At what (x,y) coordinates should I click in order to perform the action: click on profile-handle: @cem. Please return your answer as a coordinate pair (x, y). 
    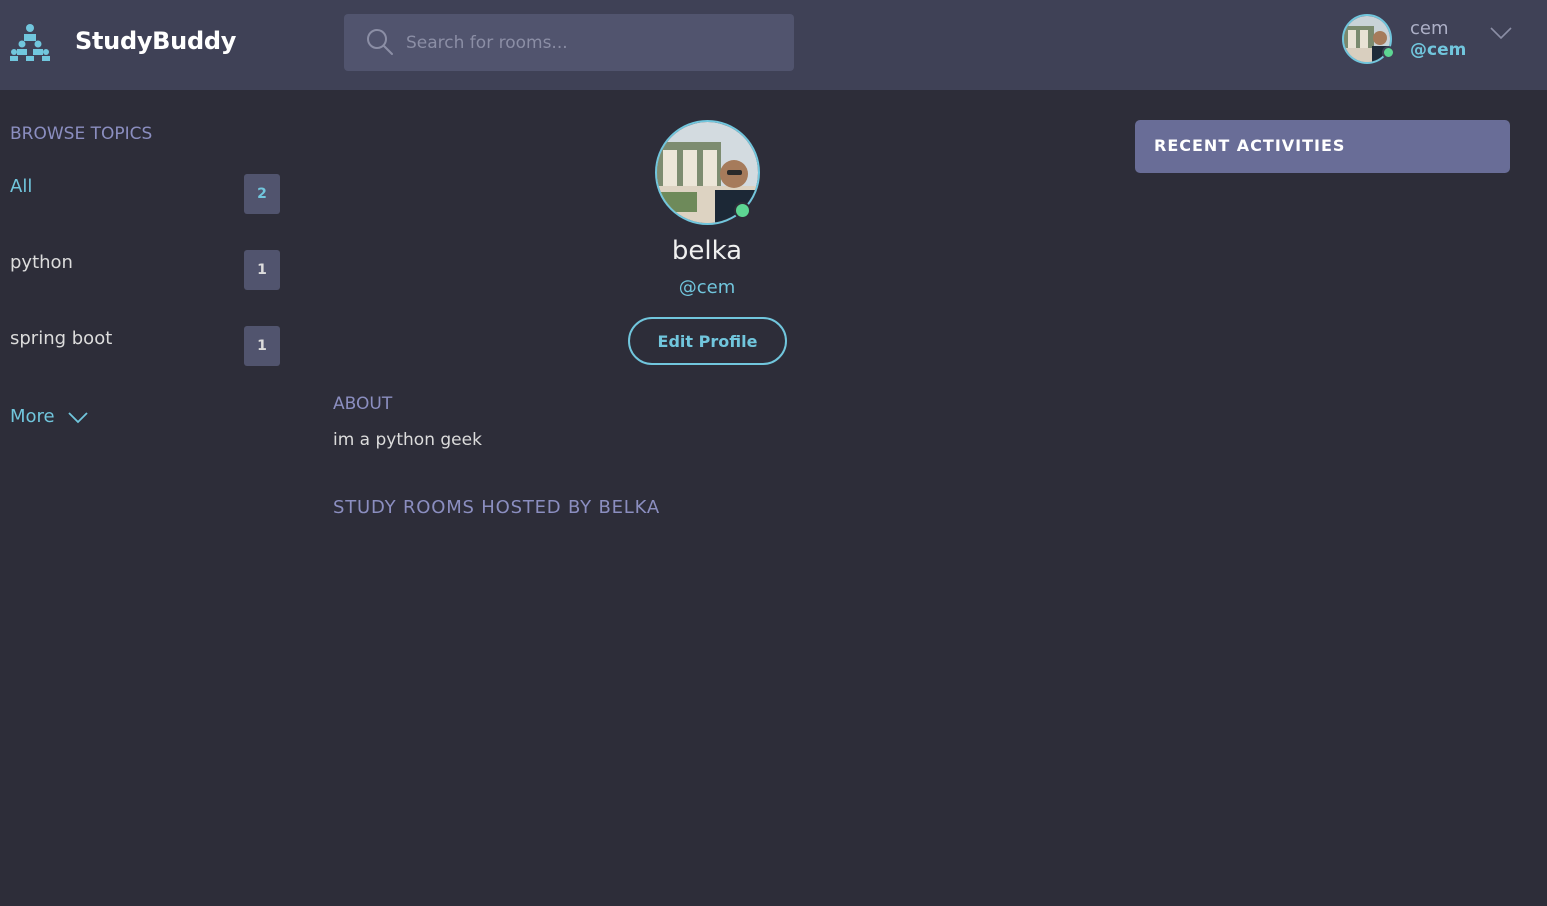
    Looking at the image, I should click on (707, 287).